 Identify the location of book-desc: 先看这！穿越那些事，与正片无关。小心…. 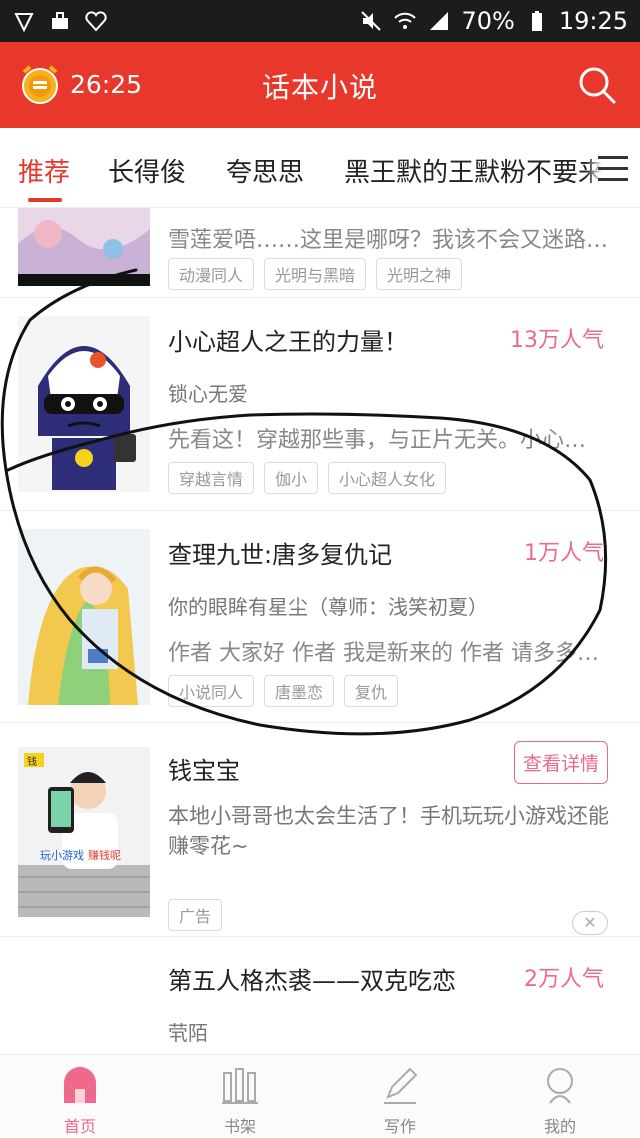
(377, 440).